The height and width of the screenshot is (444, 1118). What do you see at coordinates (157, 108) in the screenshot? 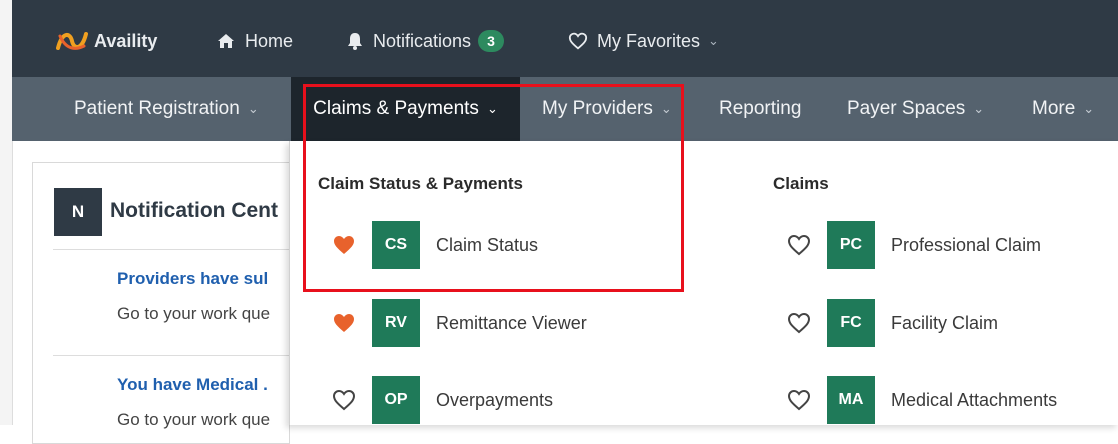
I see `nav-label: Patient Registration` at bounding box center [157, 108].